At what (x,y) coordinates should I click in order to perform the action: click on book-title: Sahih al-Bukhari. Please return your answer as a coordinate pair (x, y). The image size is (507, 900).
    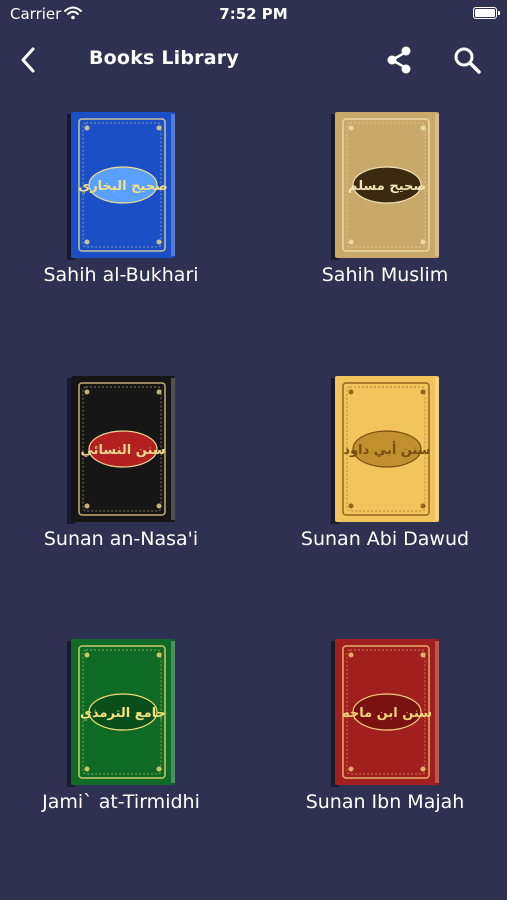
    Looking at the image, I should click on (121, 275).